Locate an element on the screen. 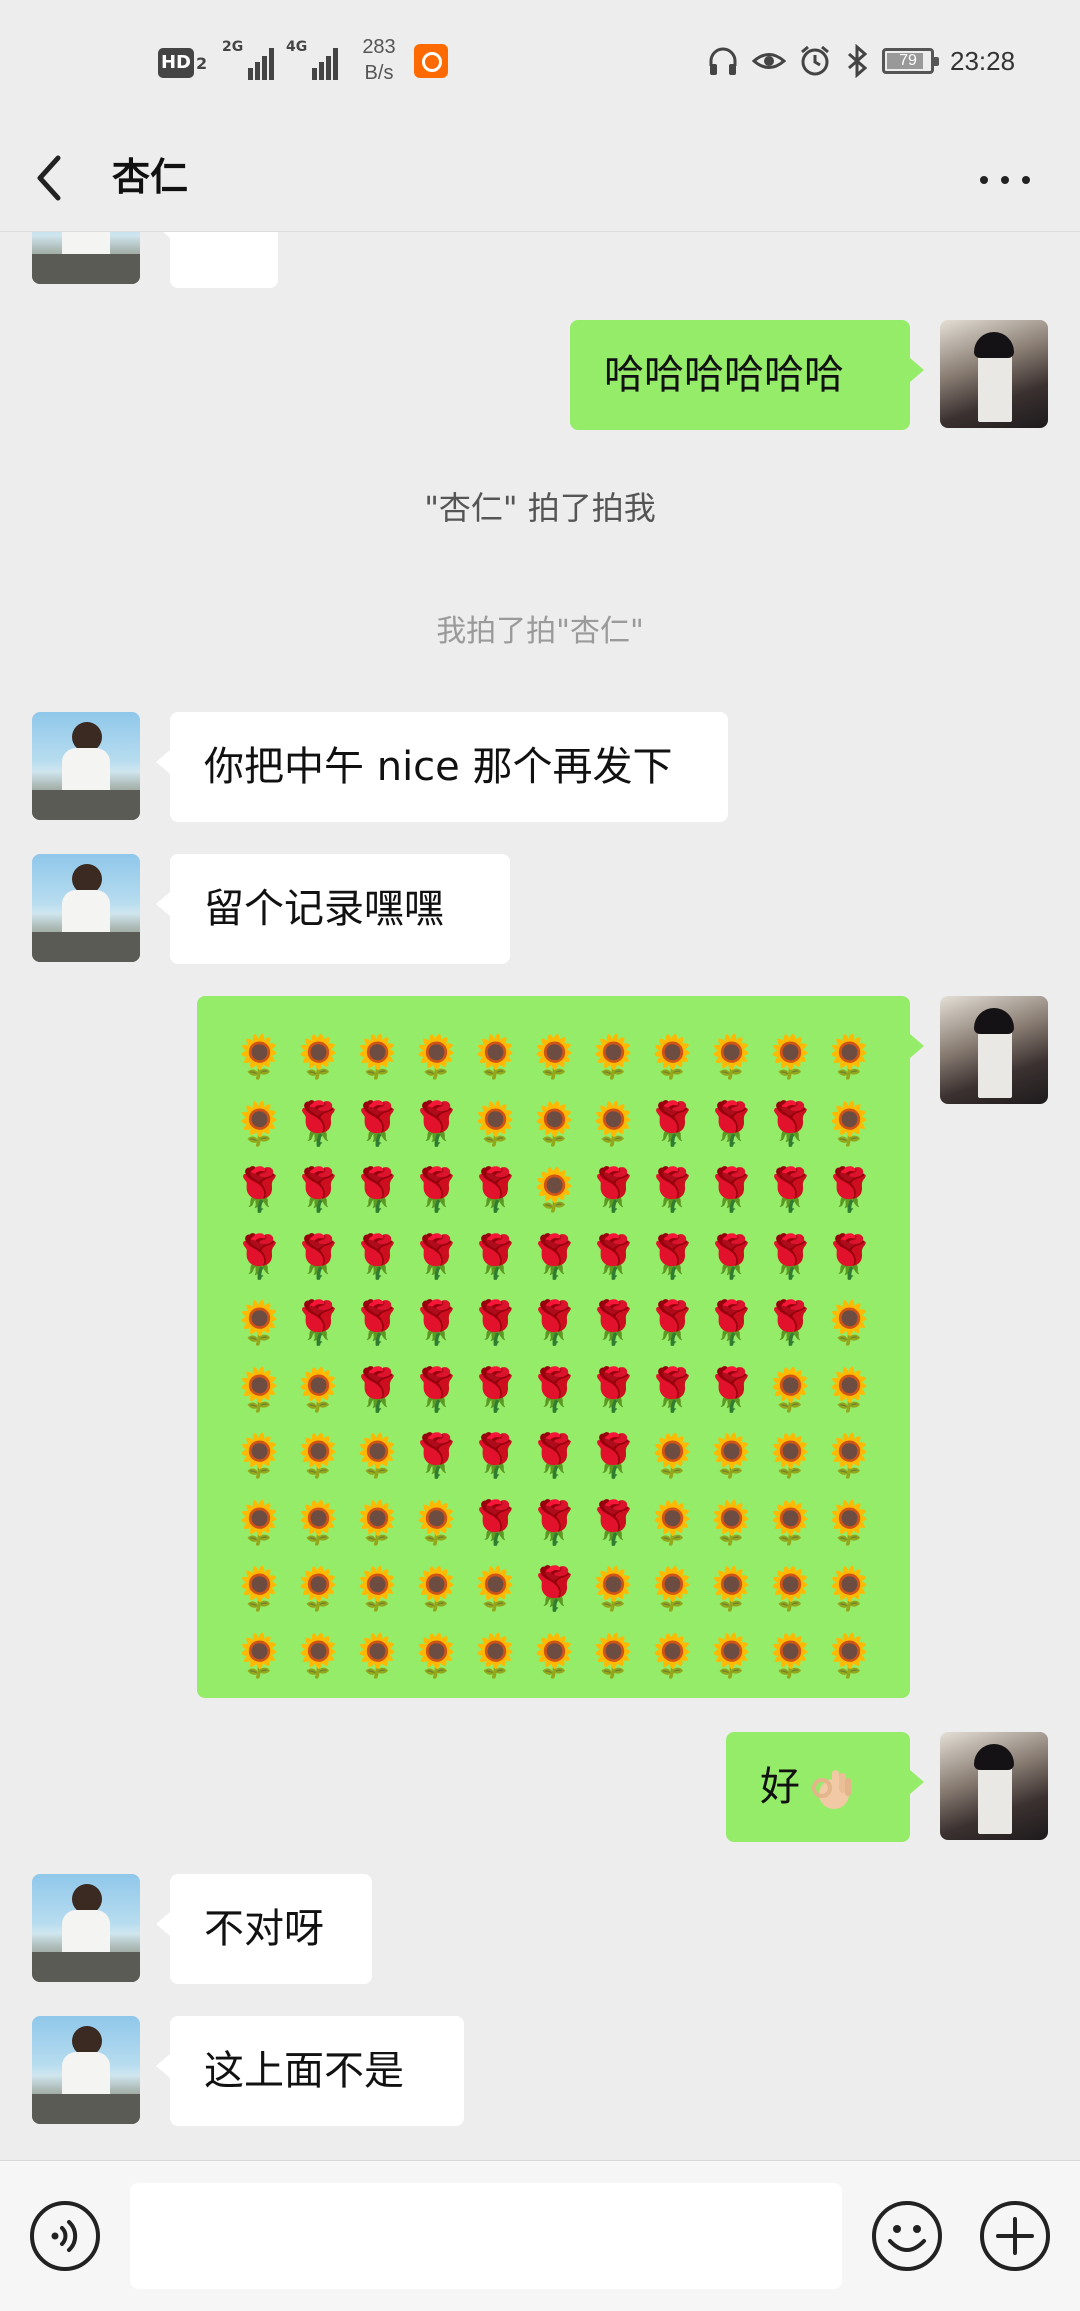  message-text: 哈哈哈哈哈哈 is located at coordinates (724, 375).